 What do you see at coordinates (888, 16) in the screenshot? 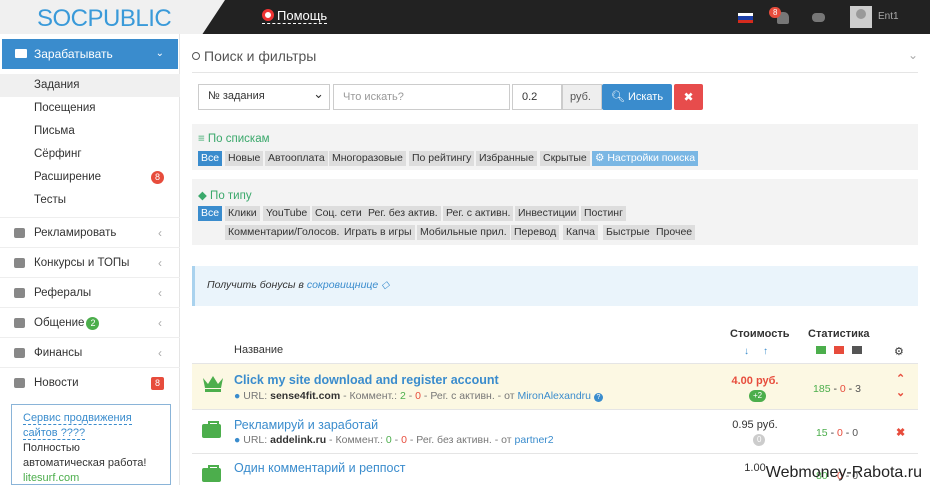
I see `username: Ent1` at bounding box center [888, 16].